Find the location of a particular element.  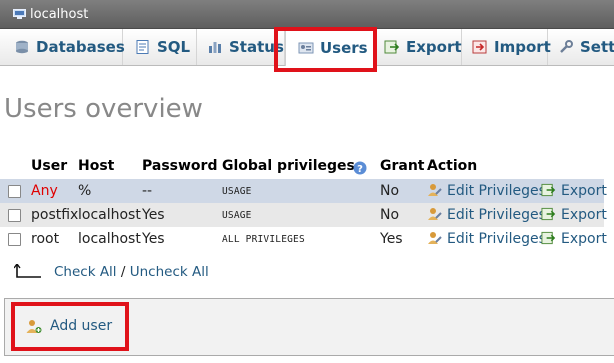

tab-settings: Setti is located at coordinates (581, 47).